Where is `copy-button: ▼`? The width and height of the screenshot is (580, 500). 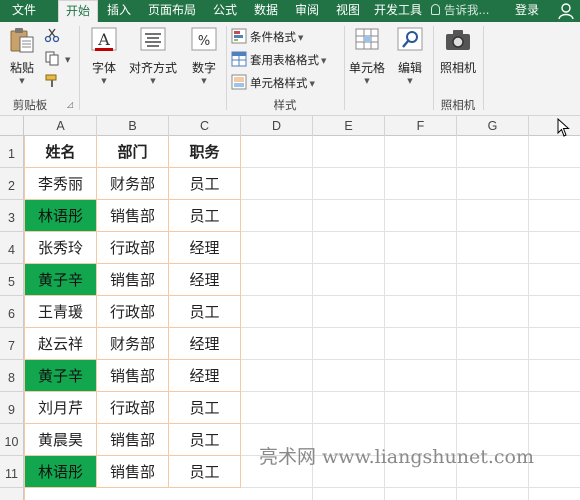
copy-button: ▼ is located at coordinates (57, 59).